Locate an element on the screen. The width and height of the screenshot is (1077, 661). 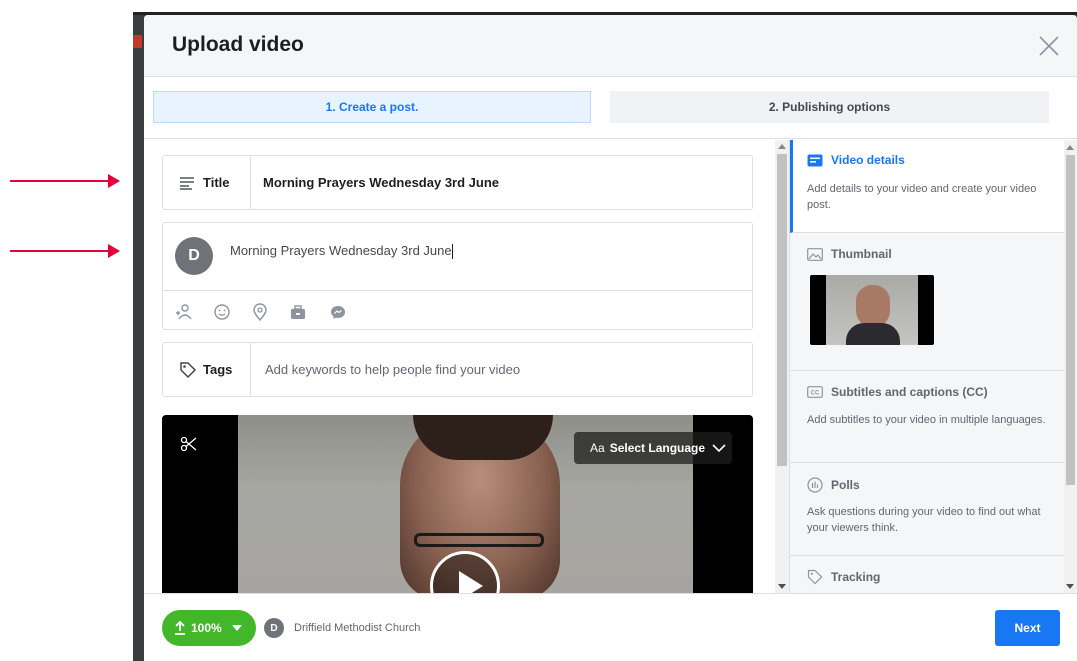
briefcase-icon is located at coordinates (298, 312).